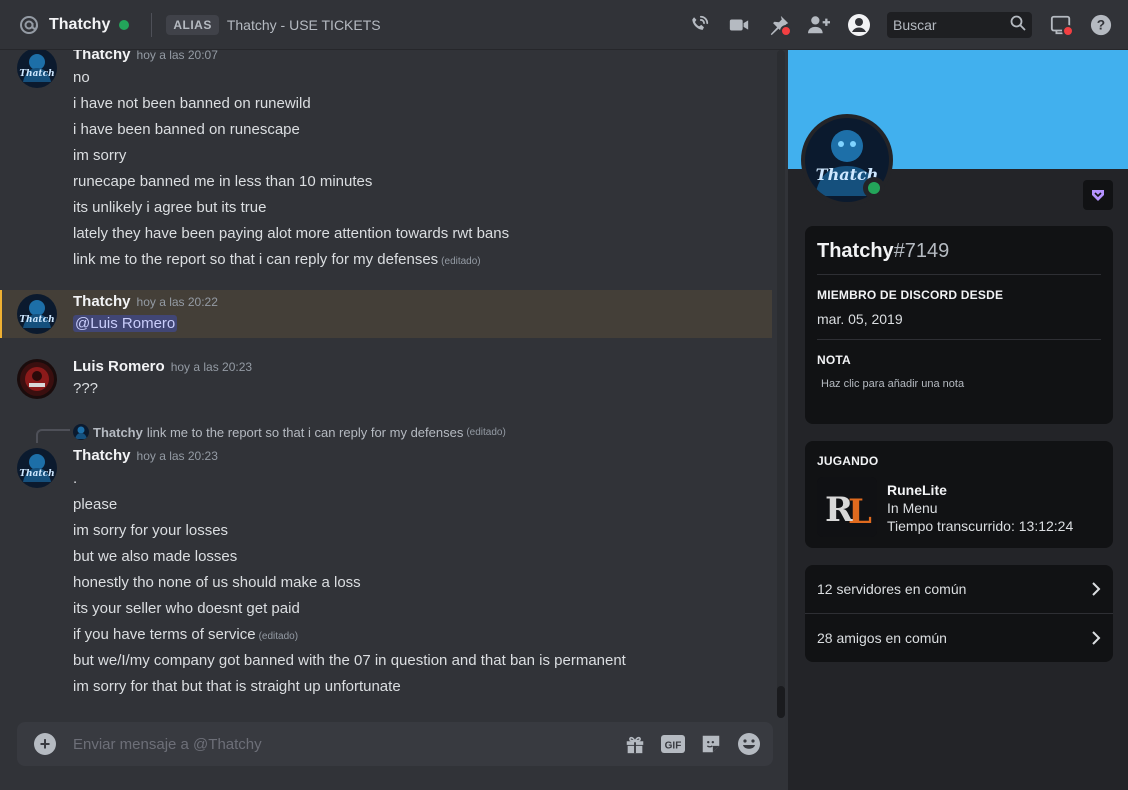 Image resolution: width=1128 pixels, height=790 pixels. I want to click on inbox-icon, so click(1061, 25).